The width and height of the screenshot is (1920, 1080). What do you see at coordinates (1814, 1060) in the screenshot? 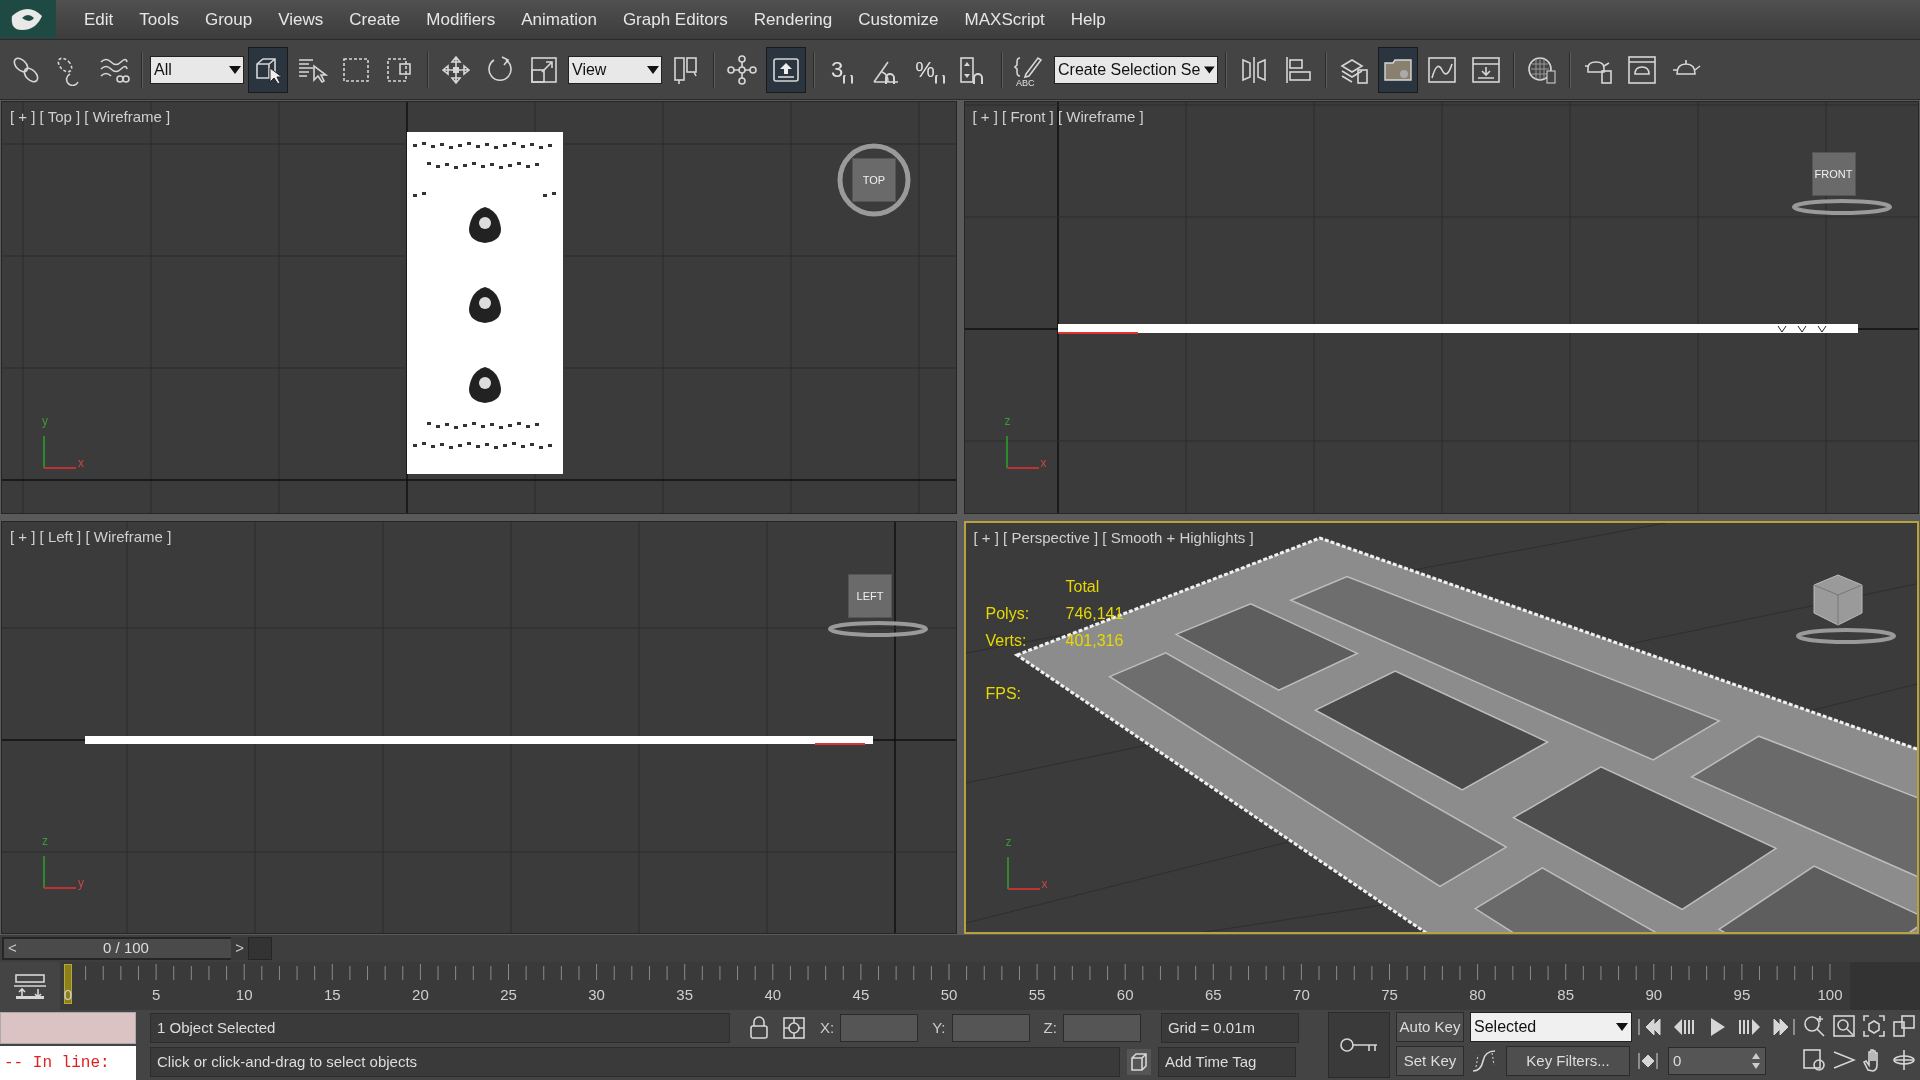
I see `field-of-view-icon` at bounding box center [1814, 1060].